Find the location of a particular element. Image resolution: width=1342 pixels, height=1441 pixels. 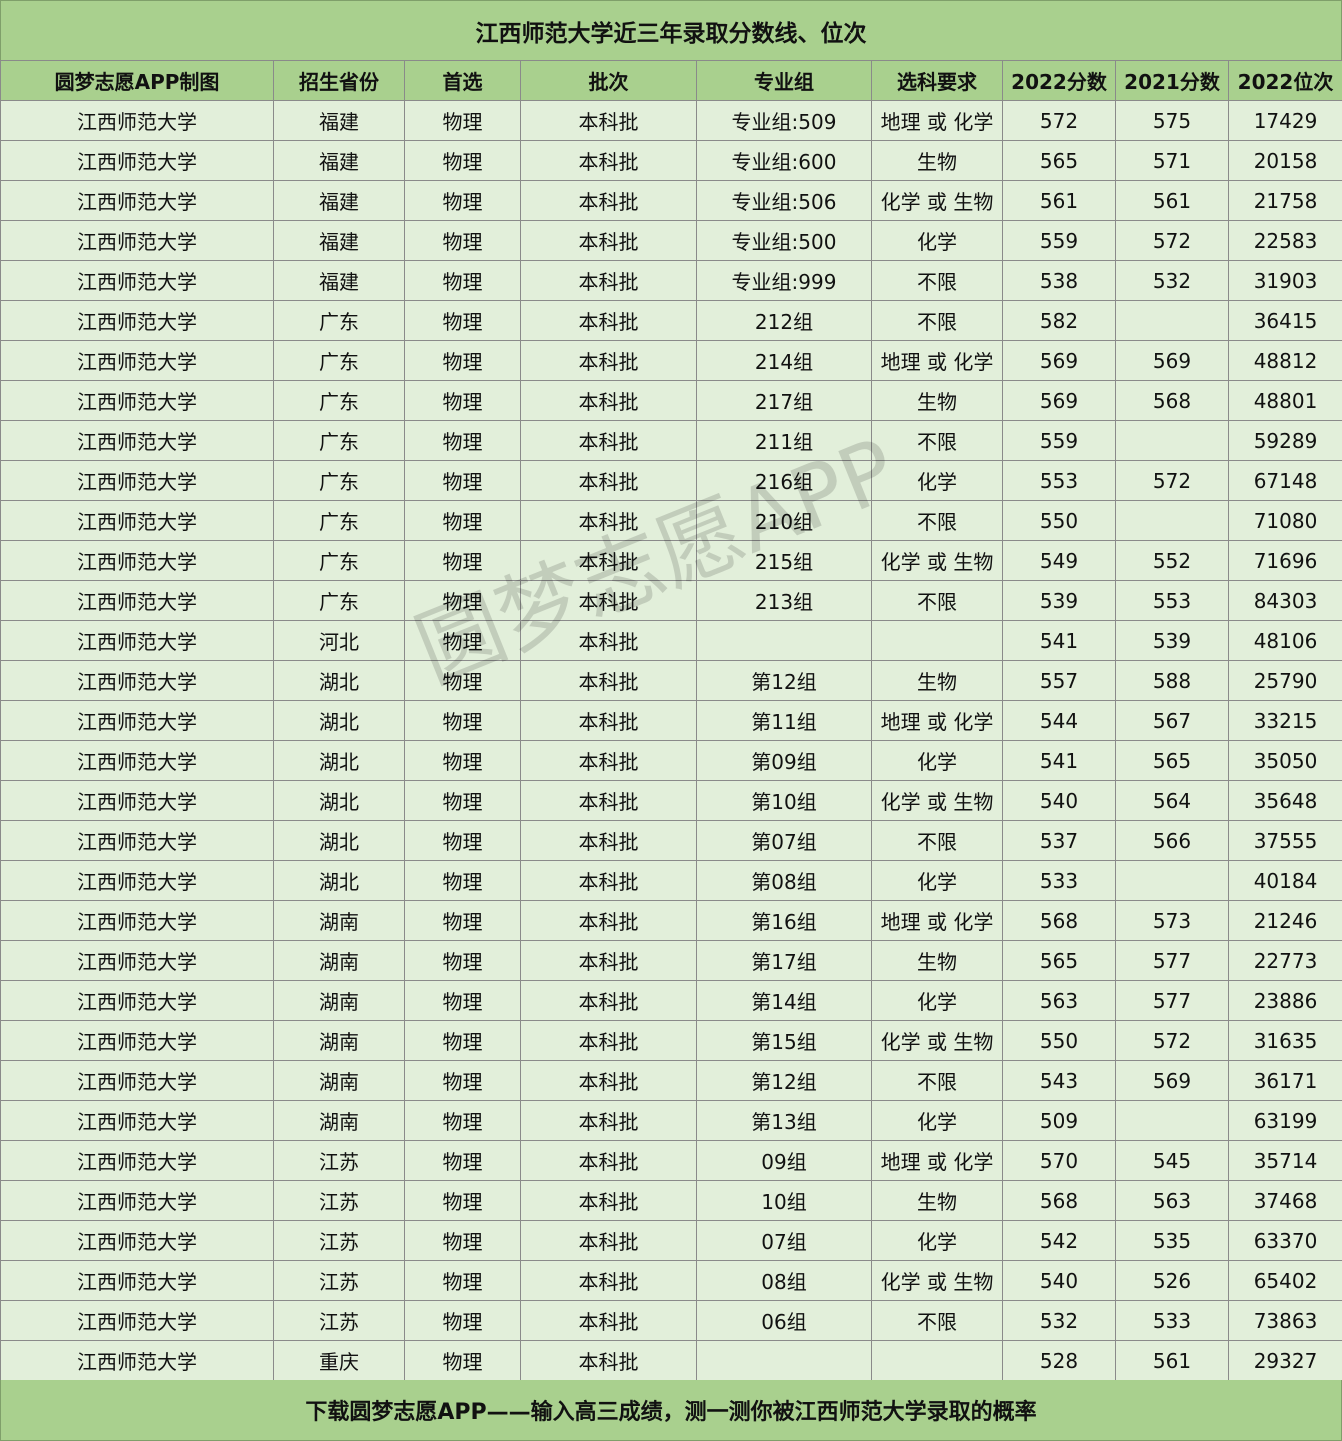

table-cell: 21246 is located at coordinates (1285, 920).